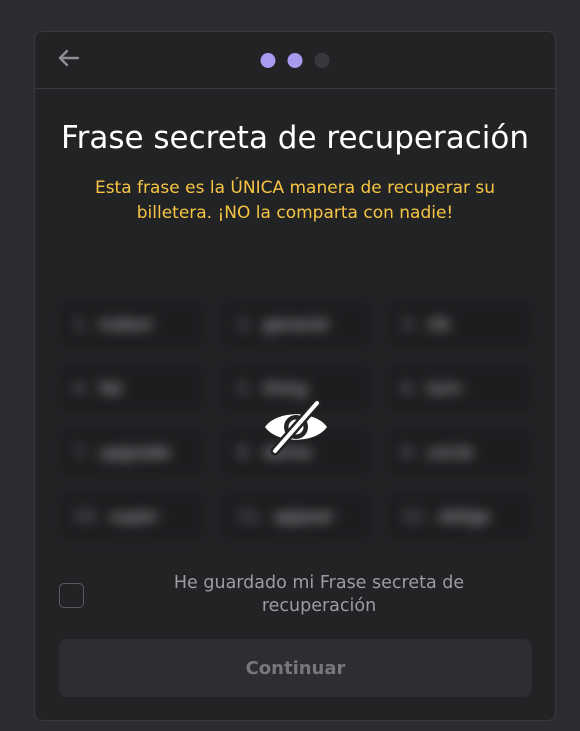  What do you see at coordinates (245, 325) in the screenshot?
I see `phrase-word-number: 2.` at bounding box center [245, 325].